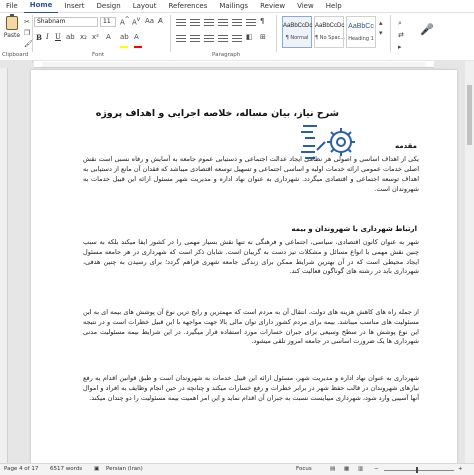  Describe the element at coordinates (66, 469) in the screenshot. I see `word-count: 6517 words` at that location.